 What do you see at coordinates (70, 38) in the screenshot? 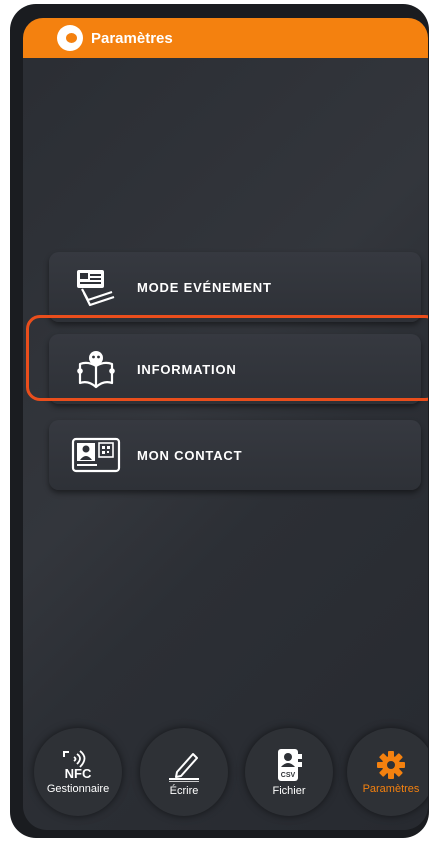
I see `app-logo-icon` at bounding box center [70, 38].